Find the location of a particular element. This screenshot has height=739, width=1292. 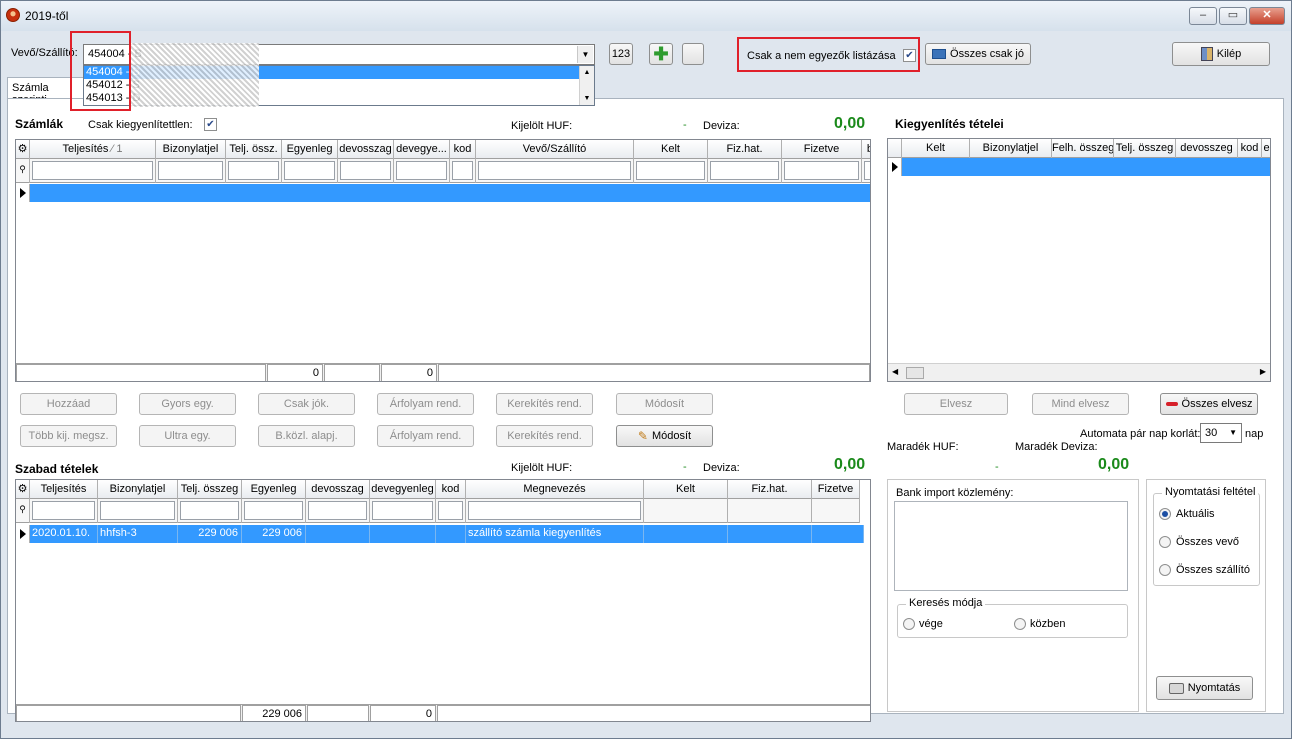

scroll-up-icon: ▲ is located at coordinates (587, 72).